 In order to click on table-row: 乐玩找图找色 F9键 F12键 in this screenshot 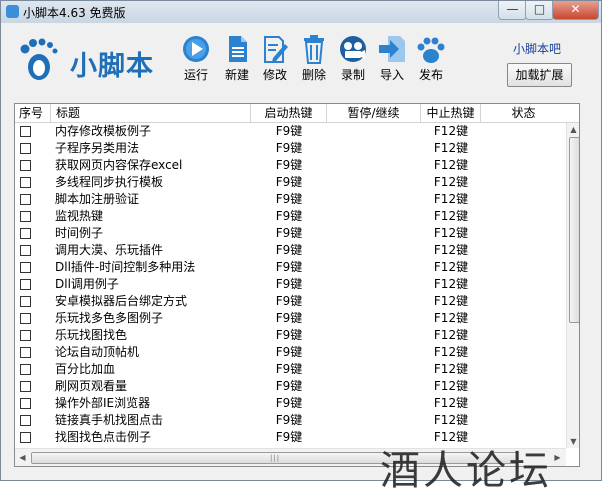, I will do `click(290, 335)`.